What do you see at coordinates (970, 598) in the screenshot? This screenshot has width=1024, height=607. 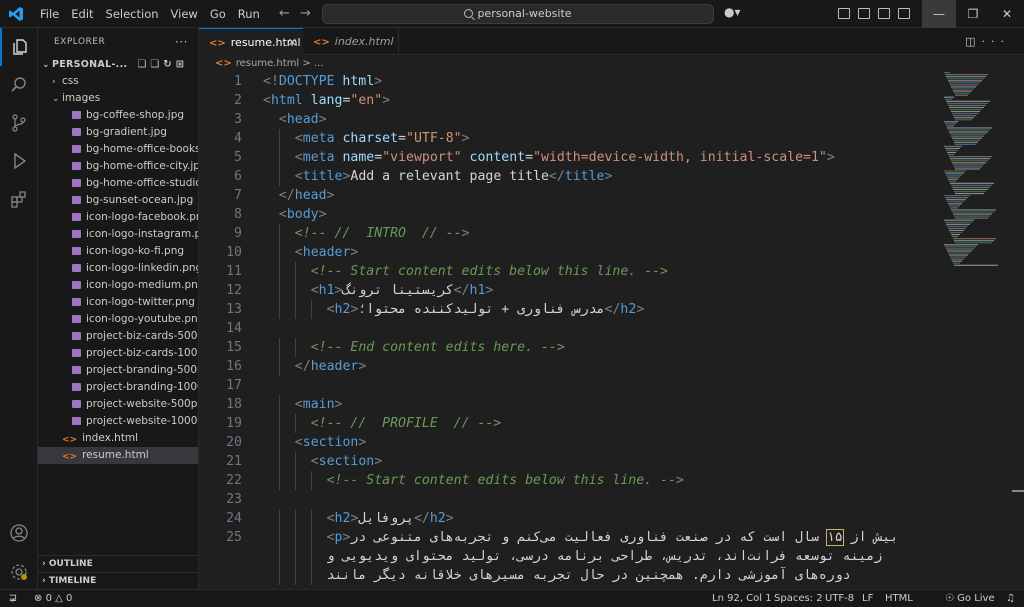 I see `go-live-button: ☉ Go Live` at bounding box center [970, 598].